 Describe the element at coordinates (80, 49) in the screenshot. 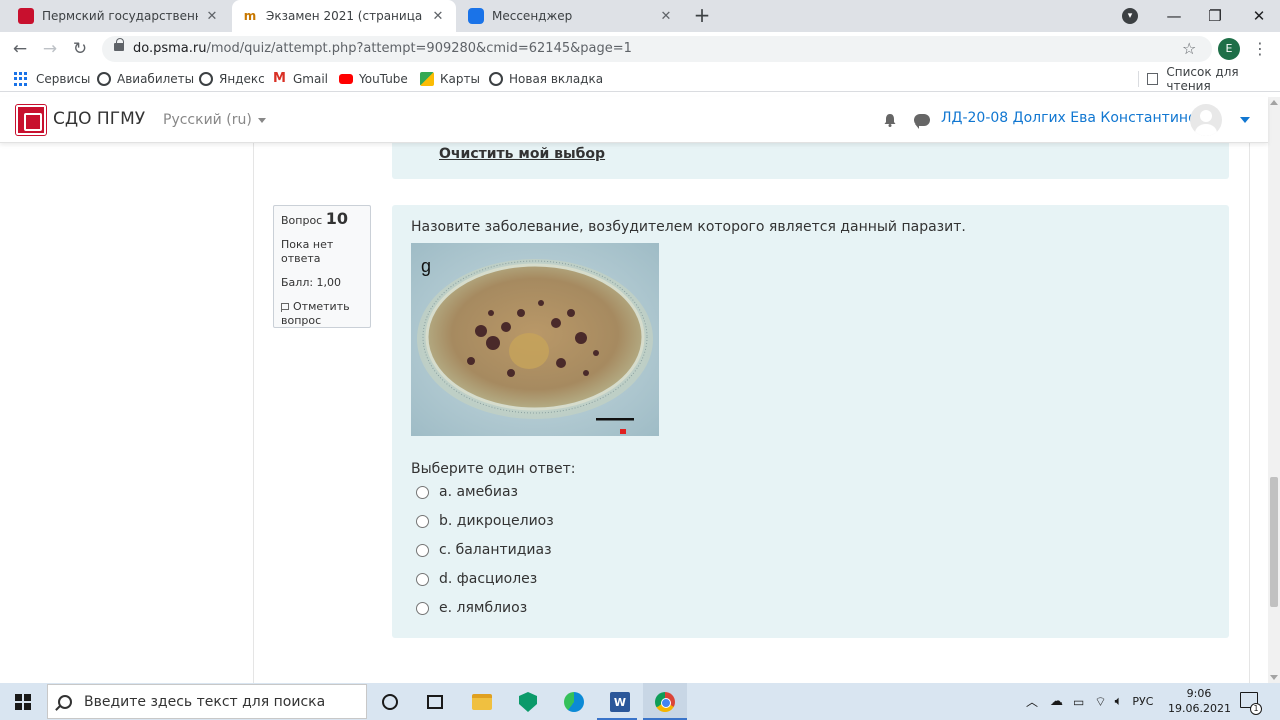

I see `reload-button: ↻` at that location.